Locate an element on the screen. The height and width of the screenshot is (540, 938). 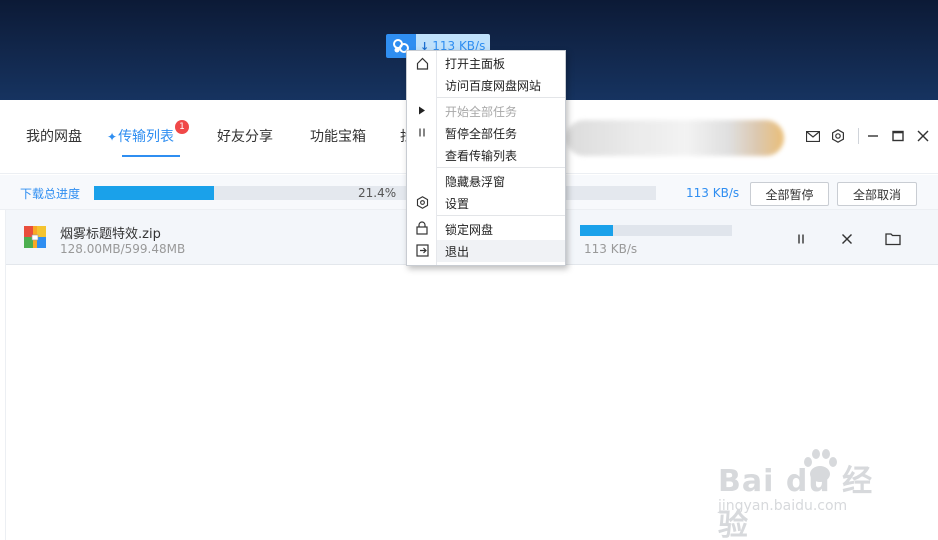
tab-my-netdisk: 我的网盘 is located at coordinates (54, 136).